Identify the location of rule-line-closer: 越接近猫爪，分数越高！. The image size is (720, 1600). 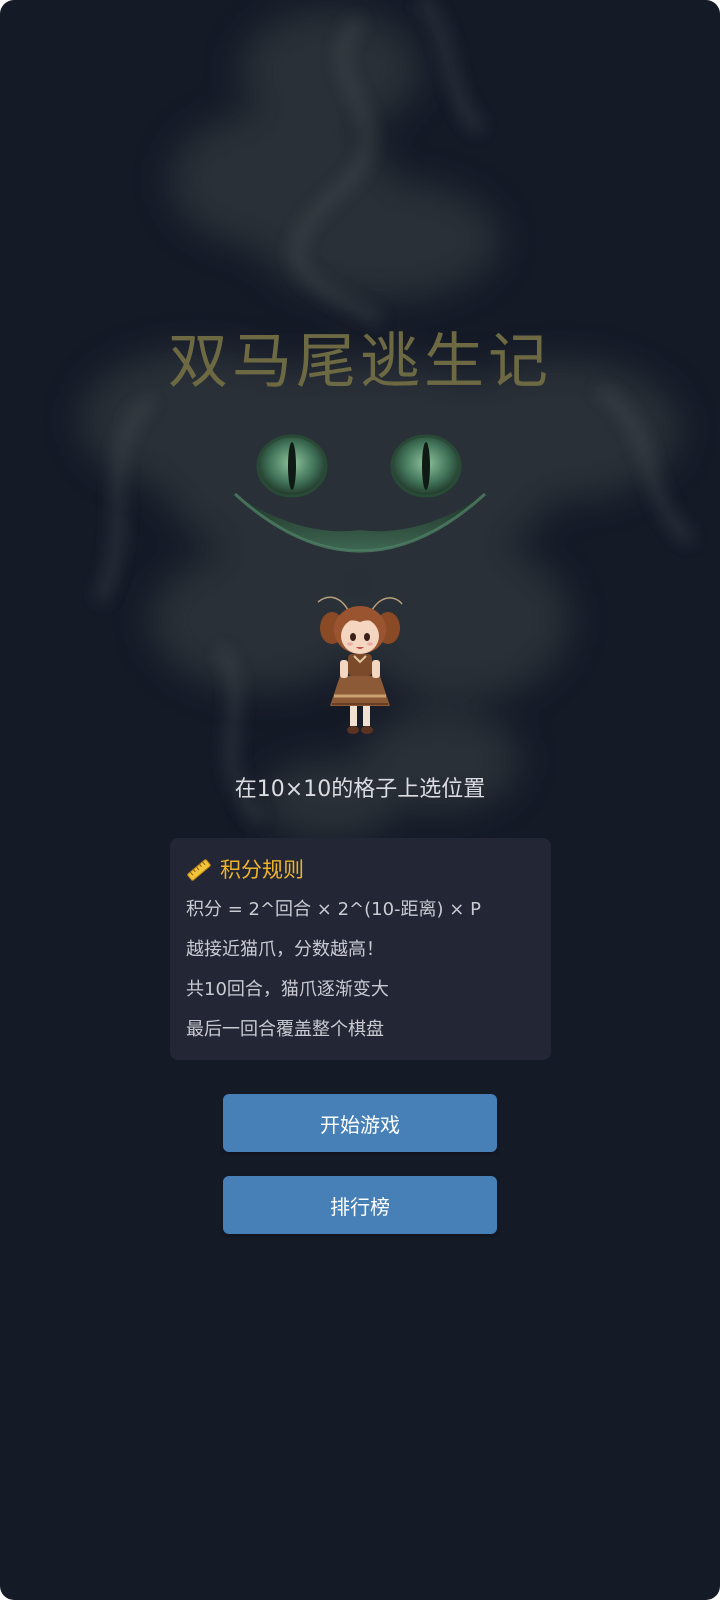
(285, 949).